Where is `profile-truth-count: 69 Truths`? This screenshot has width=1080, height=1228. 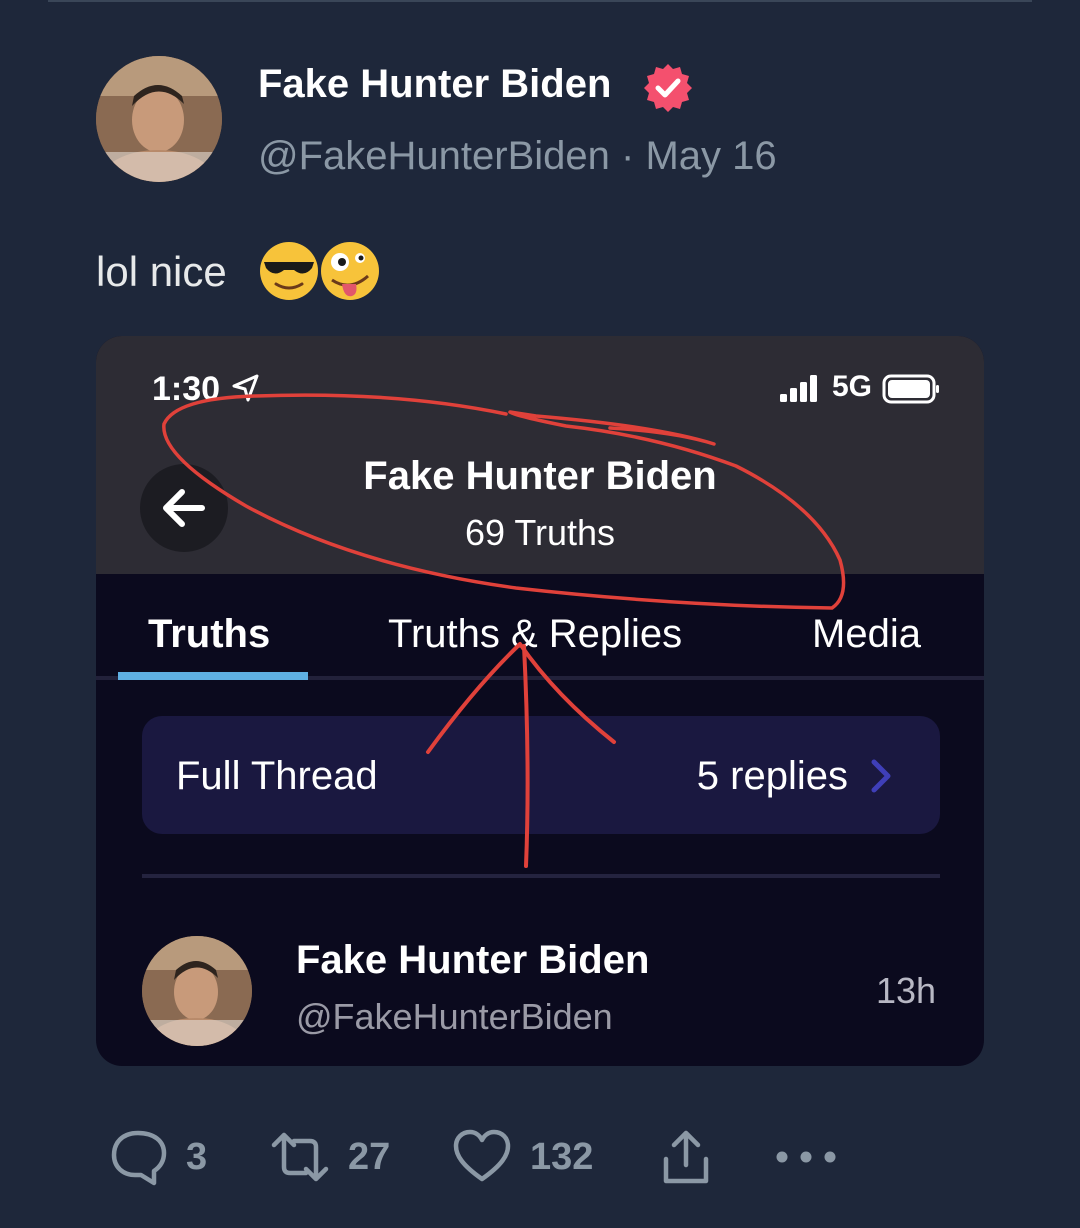 profile-truth-count: 69 Truths is located at coordinates (540, 532).